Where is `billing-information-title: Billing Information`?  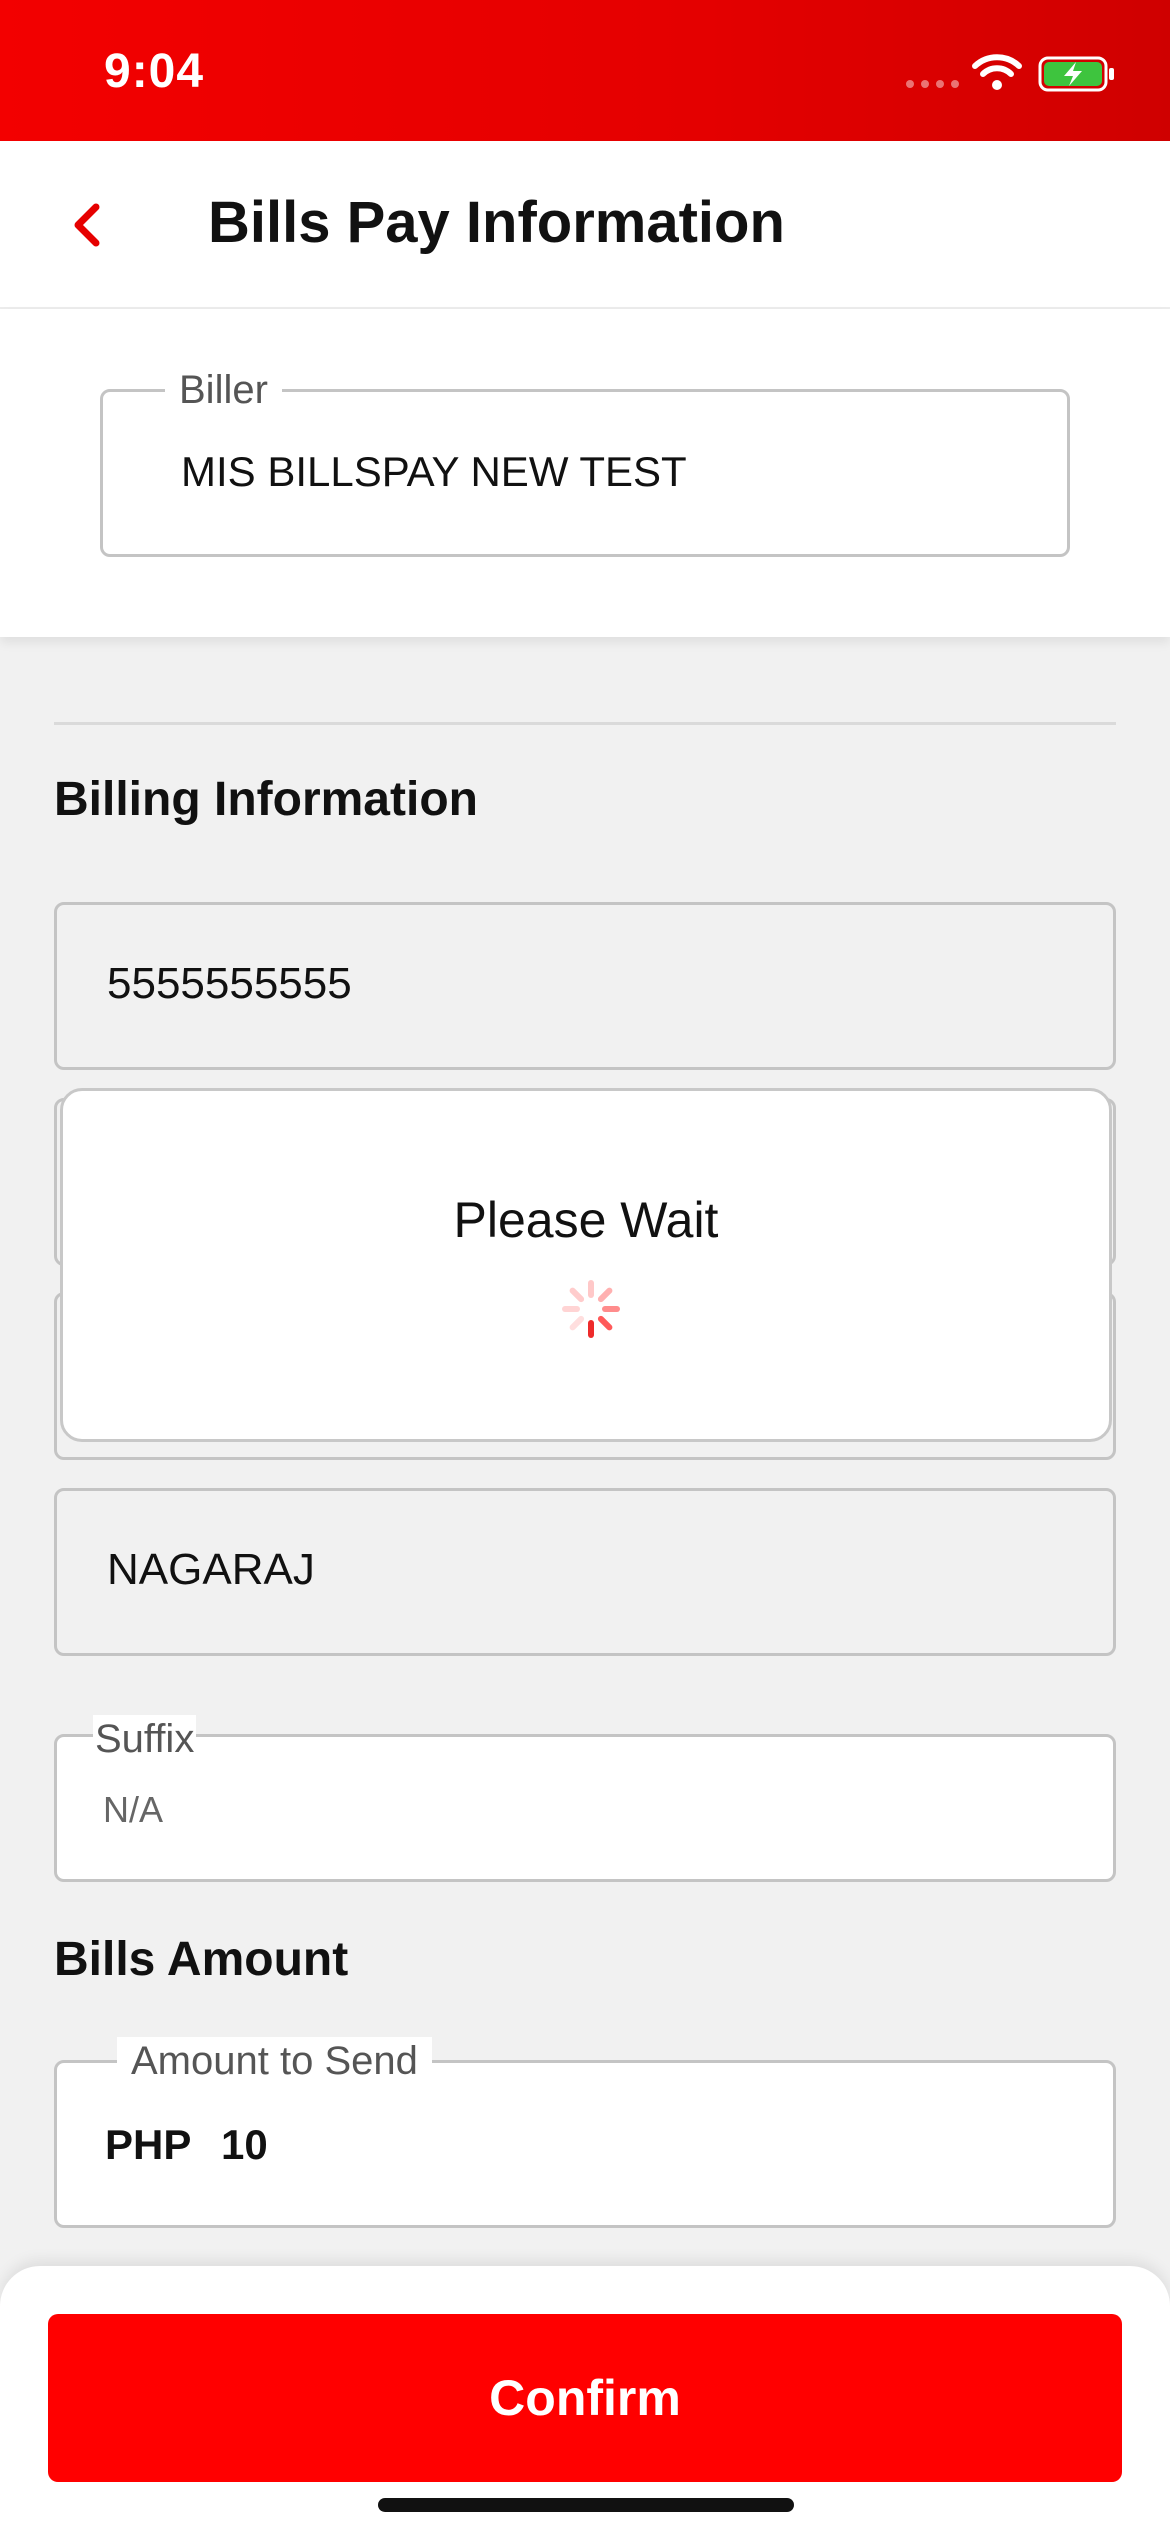
billing-information-title: Billing Information is located at coordinates (266, 799).